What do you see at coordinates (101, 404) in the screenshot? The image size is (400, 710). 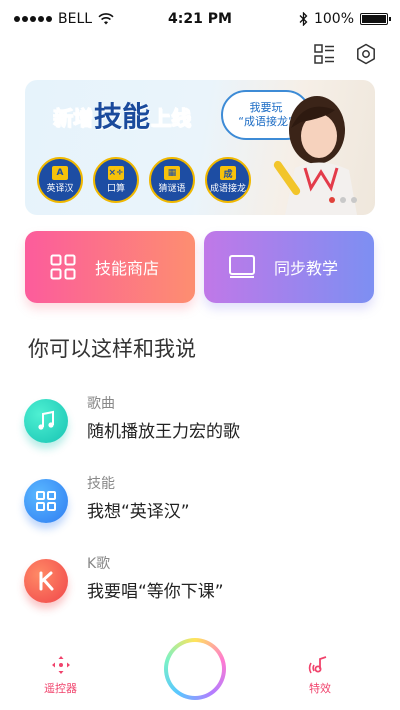 I see `suggestion-category: 歌曲` at bounding box center [101, 404].